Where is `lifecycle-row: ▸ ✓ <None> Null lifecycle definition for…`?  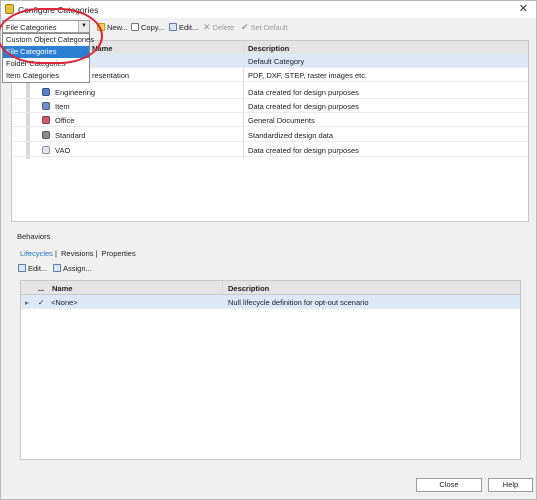 lifecycle-row: ▸ ✓ <None> Null lifecycle definition for… is located at coordinates (270, 302).